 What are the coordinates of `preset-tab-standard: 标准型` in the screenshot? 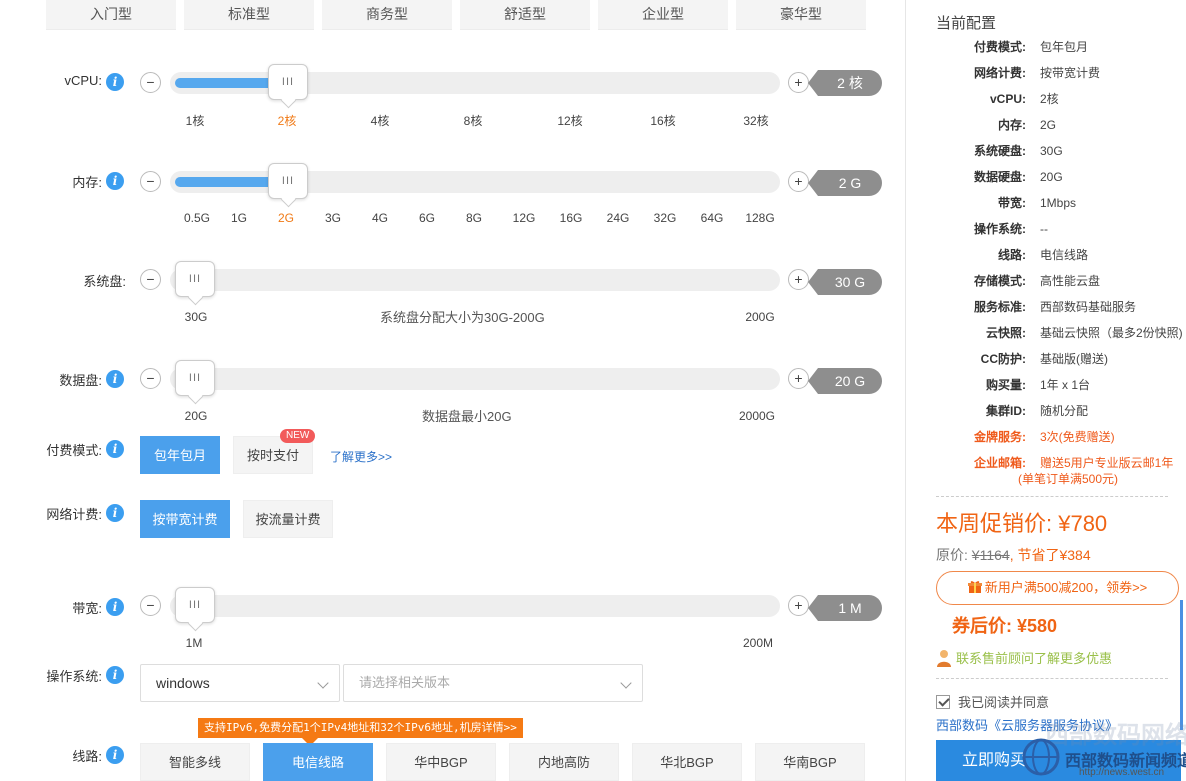 It's located at (249, 15).